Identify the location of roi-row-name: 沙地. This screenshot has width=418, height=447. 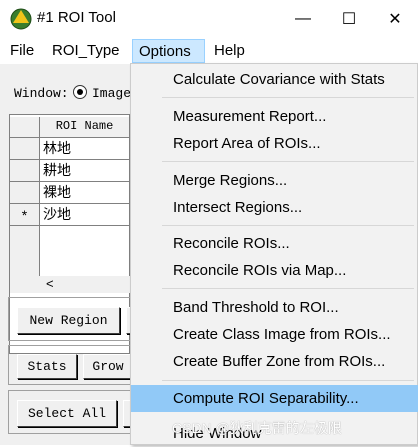
(85, 215).